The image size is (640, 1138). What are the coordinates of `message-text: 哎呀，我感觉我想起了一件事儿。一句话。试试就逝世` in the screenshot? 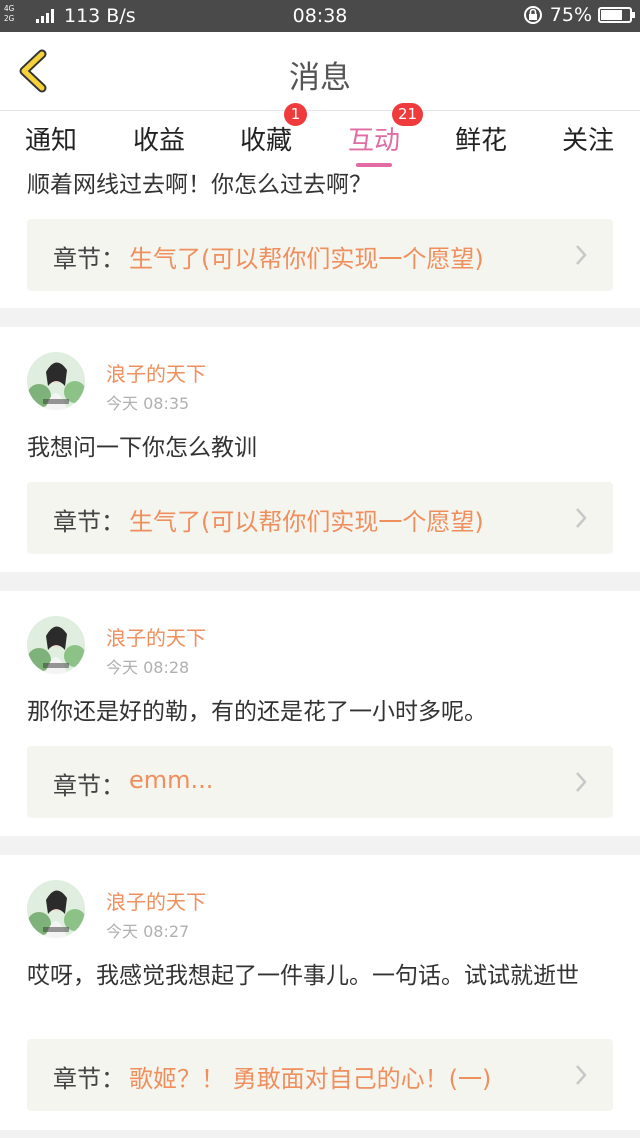 It's located at (303, 976).